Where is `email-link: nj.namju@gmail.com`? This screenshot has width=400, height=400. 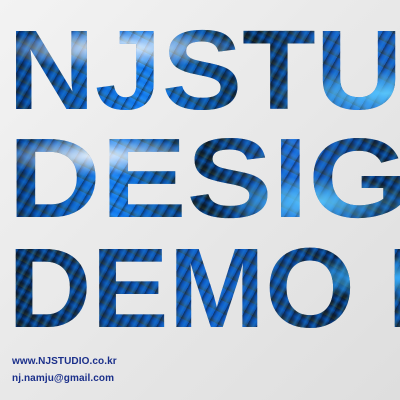
email-link: nj.namju@gmail.com is located at coordinates (63, 378).